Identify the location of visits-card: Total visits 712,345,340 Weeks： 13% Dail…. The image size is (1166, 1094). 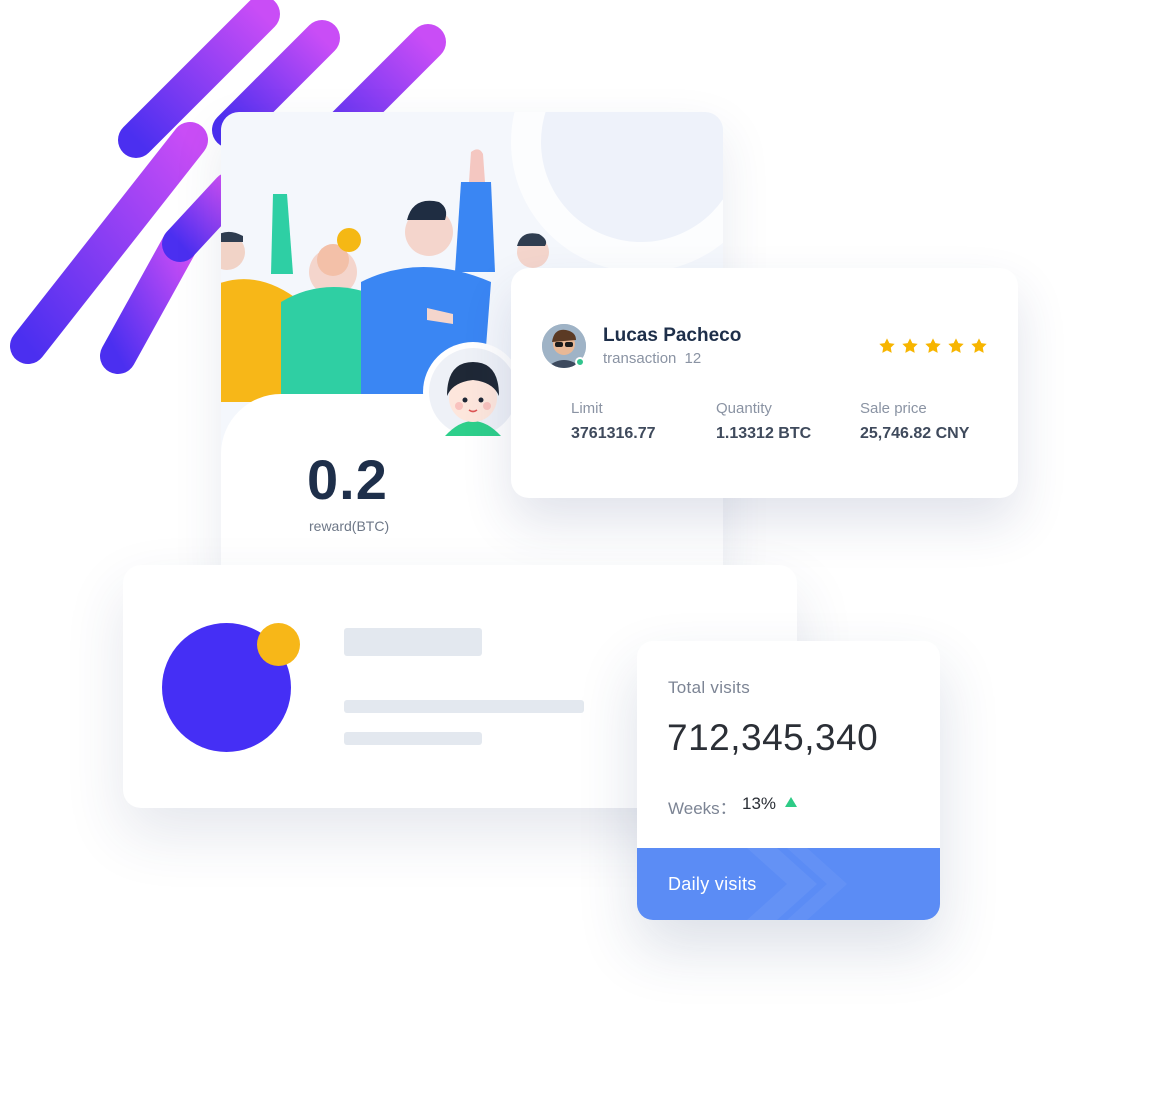
(788, 780).